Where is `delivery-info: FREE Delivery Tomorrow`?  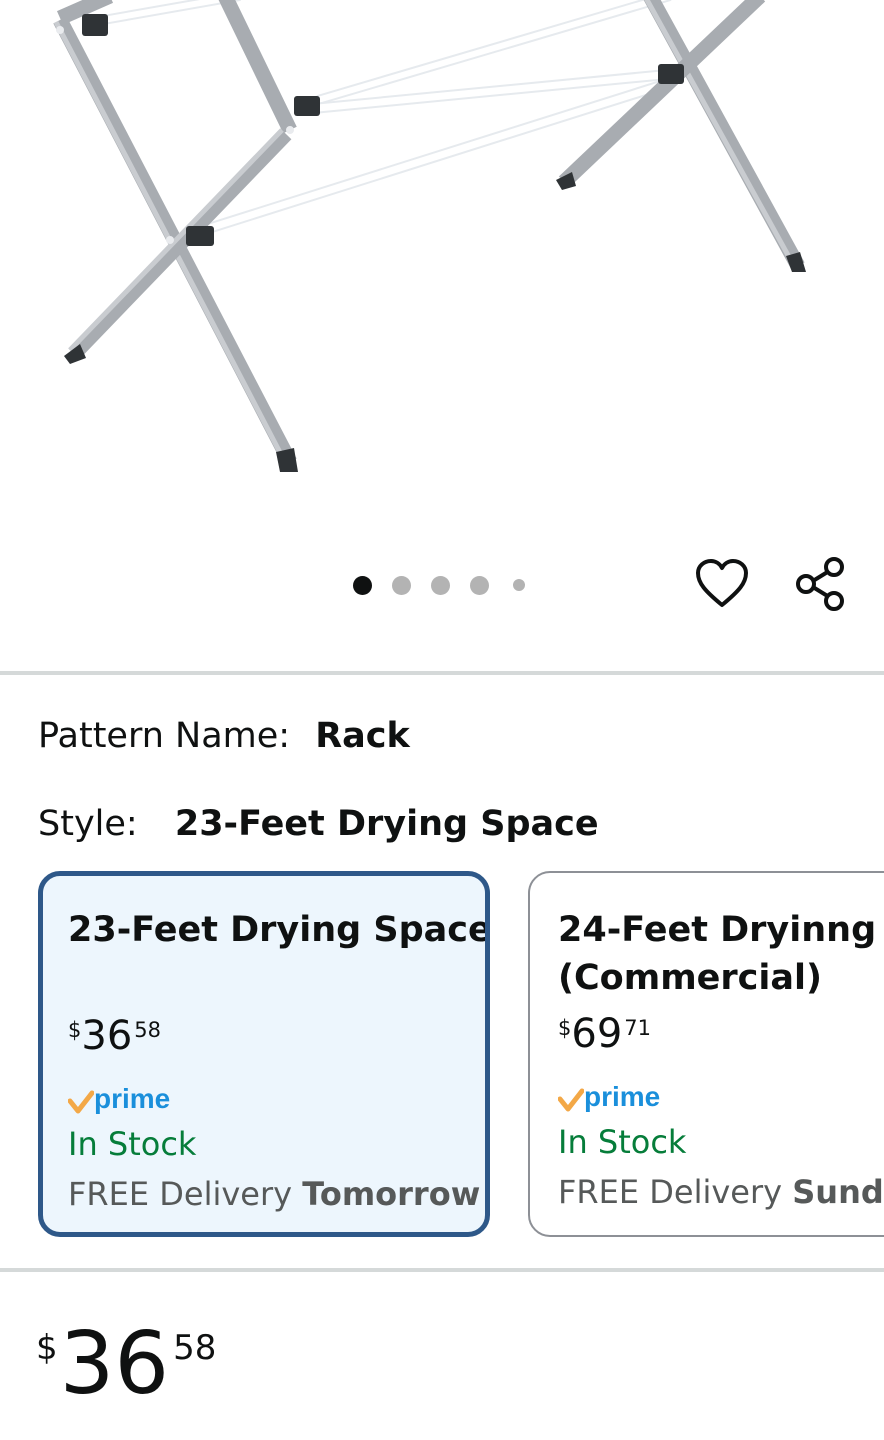 delivery-info: FREE Delivery Tomorrow is located at coordinates (276, 1194).